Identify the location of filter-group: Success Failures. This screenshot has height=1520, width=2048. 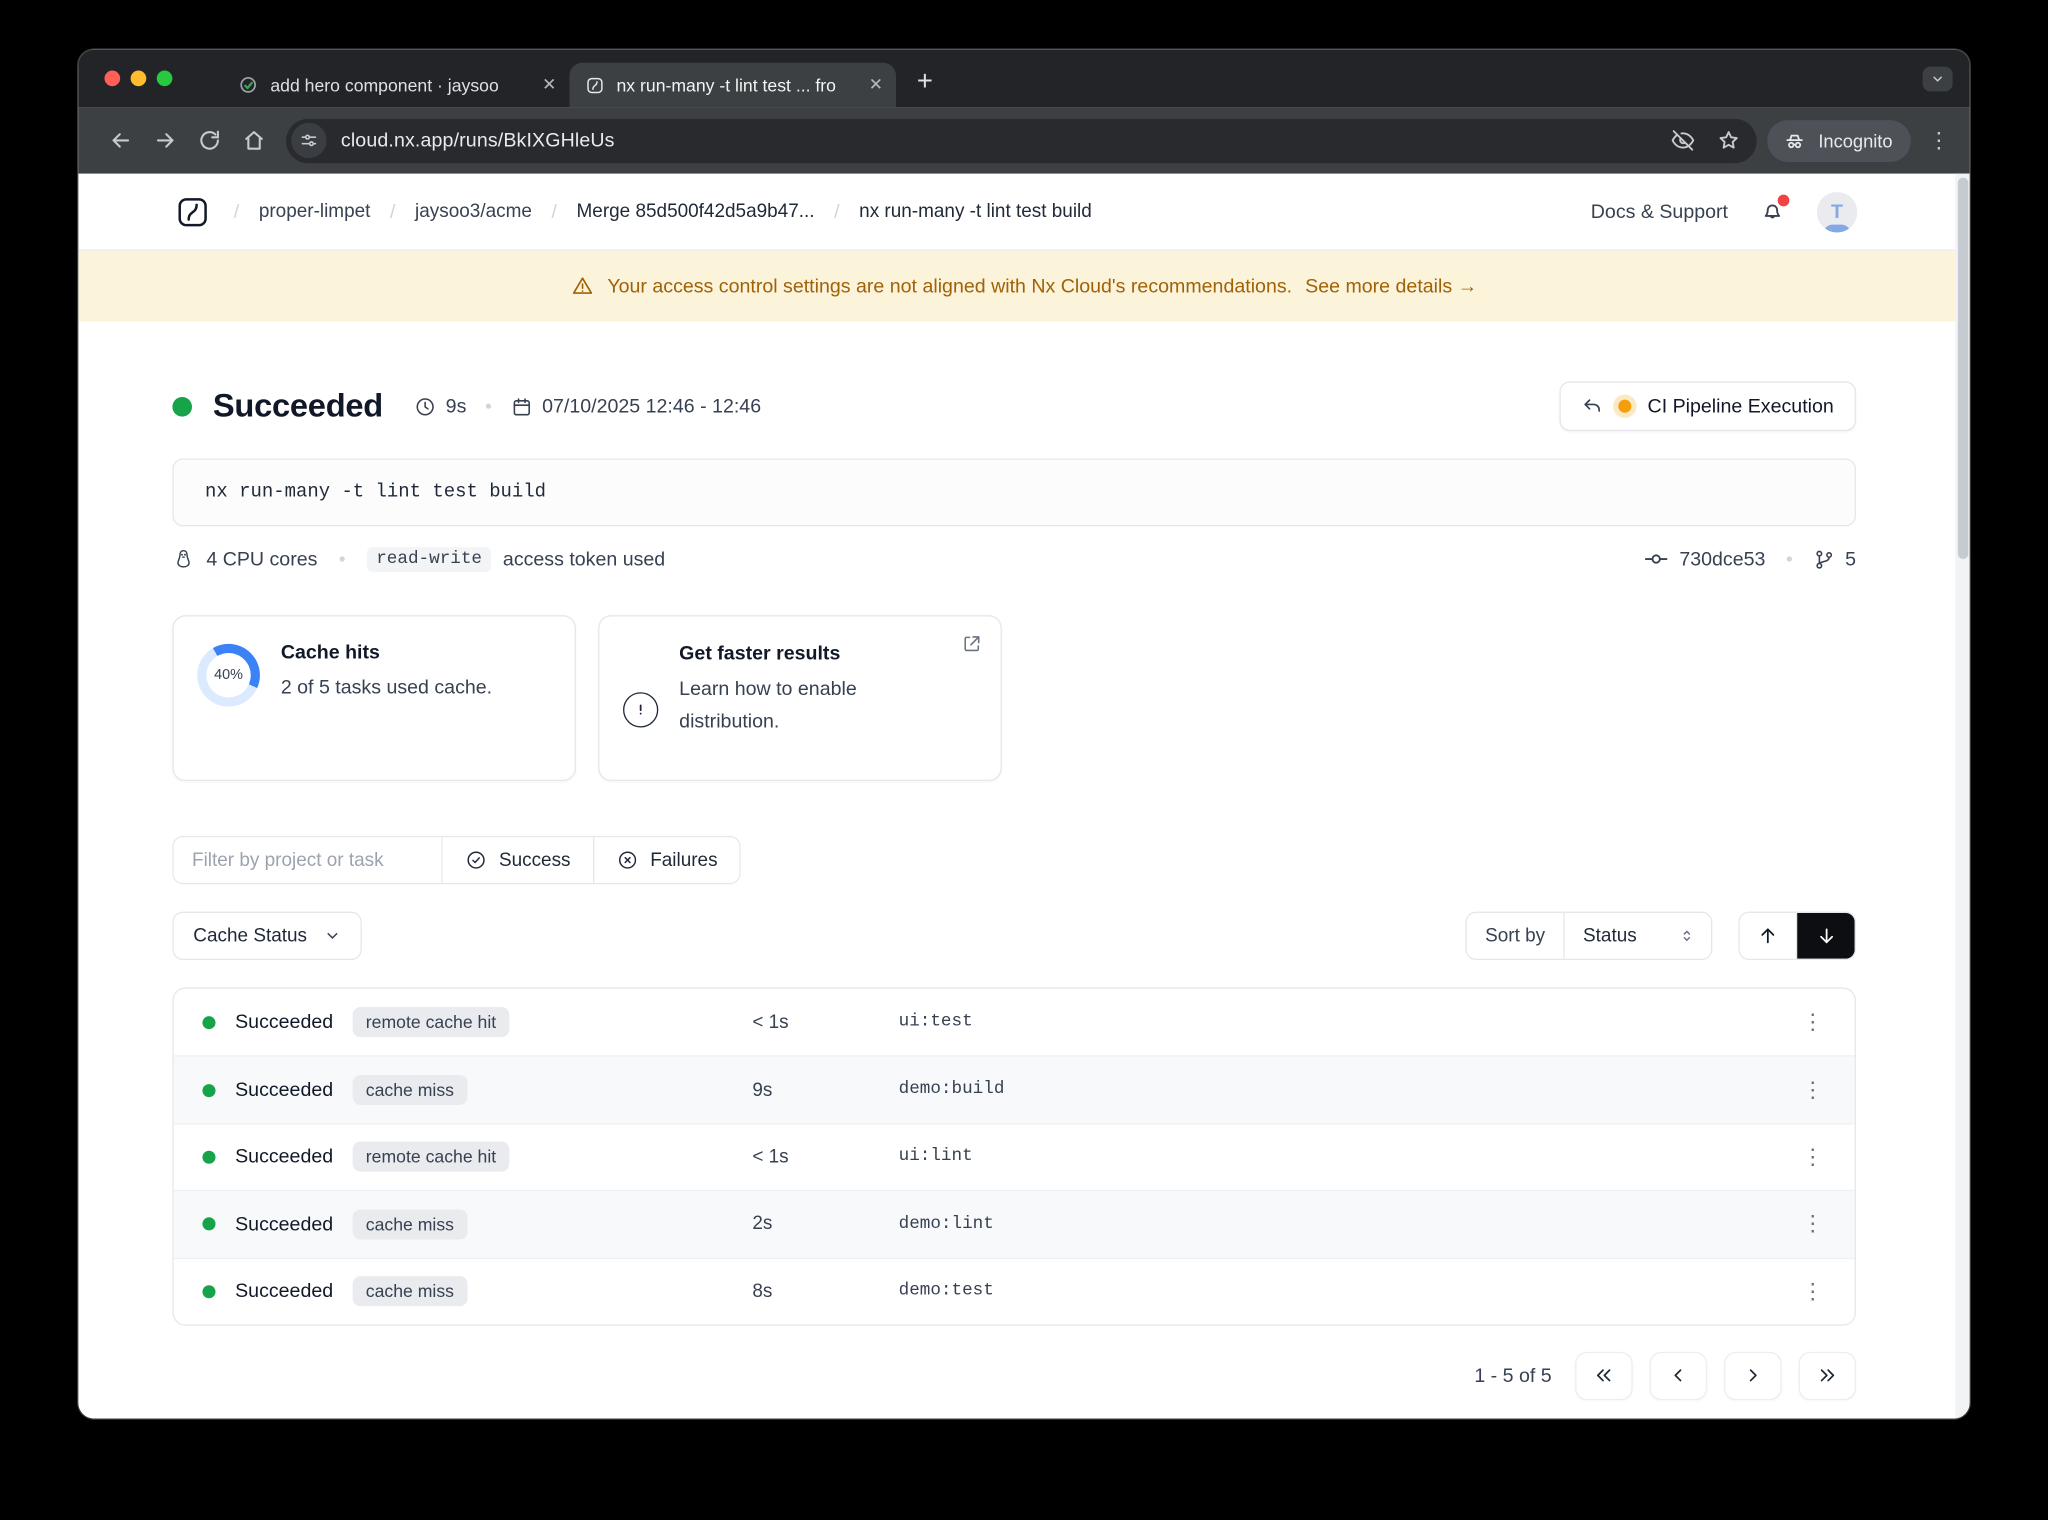
(457, 860).